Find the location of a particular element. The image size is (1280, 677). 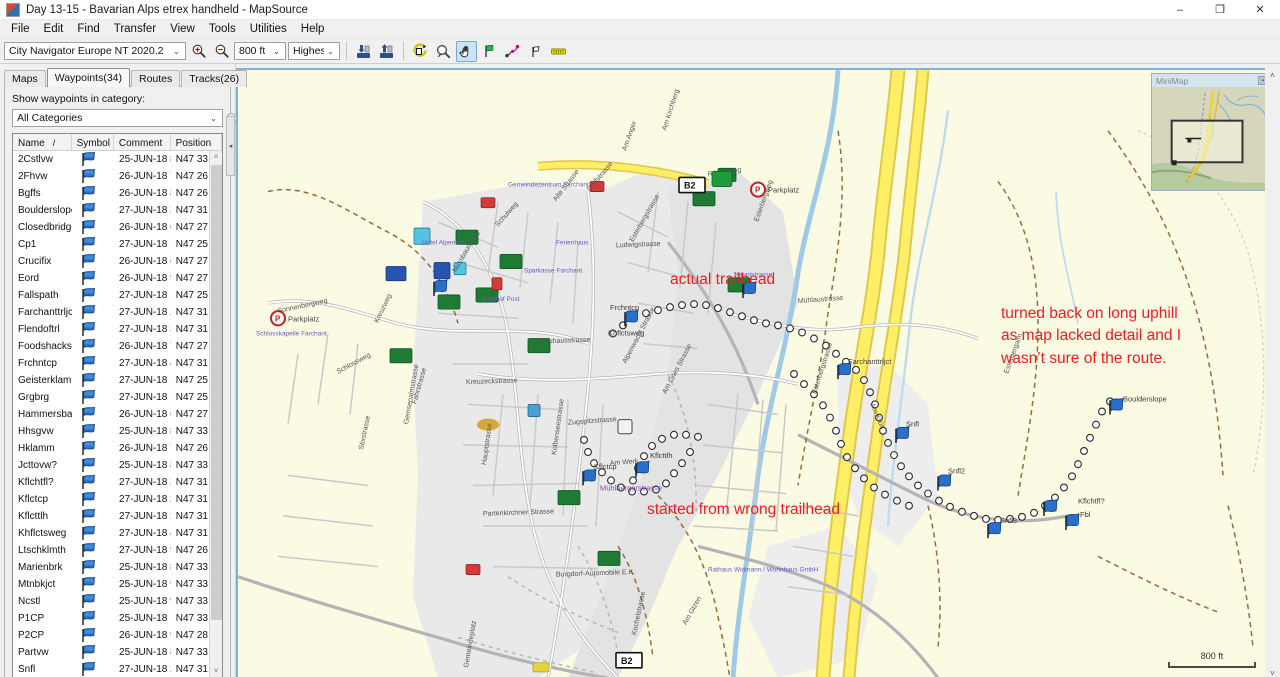

table-row: Closedbridge26-JUN-18 6:...N47 27.182 is located at coordinates (117, 227).